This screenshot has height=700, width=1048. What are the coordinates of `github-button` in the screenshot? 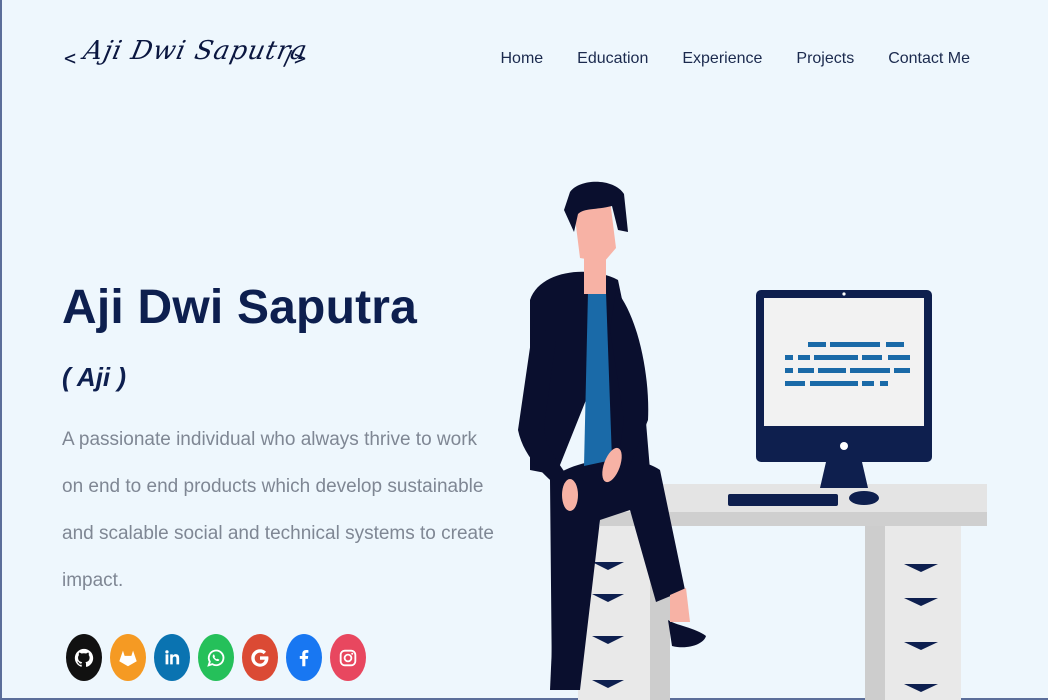 It's located at (84, 657).